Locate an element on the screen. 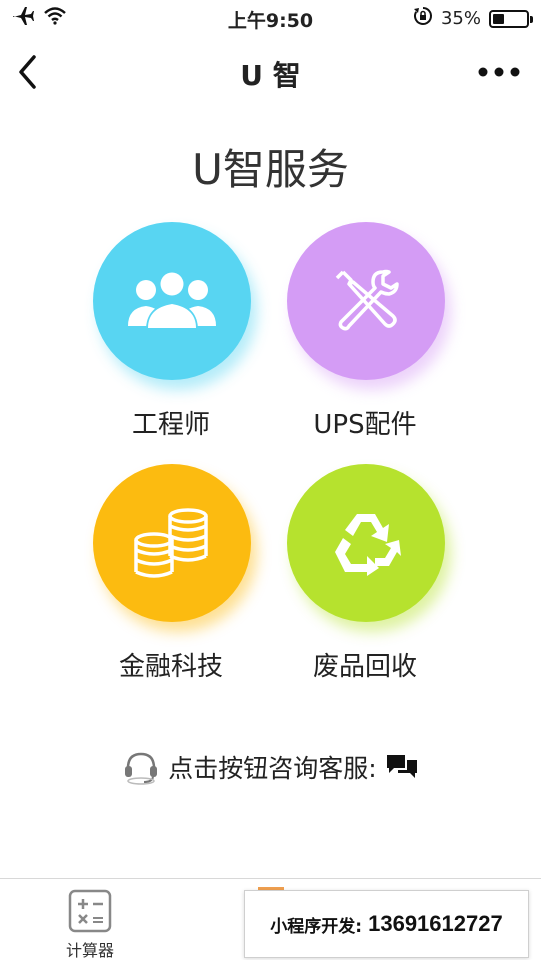 This screenshot has width=541, height=960. battery-icon is located at coordinates (511, 18).